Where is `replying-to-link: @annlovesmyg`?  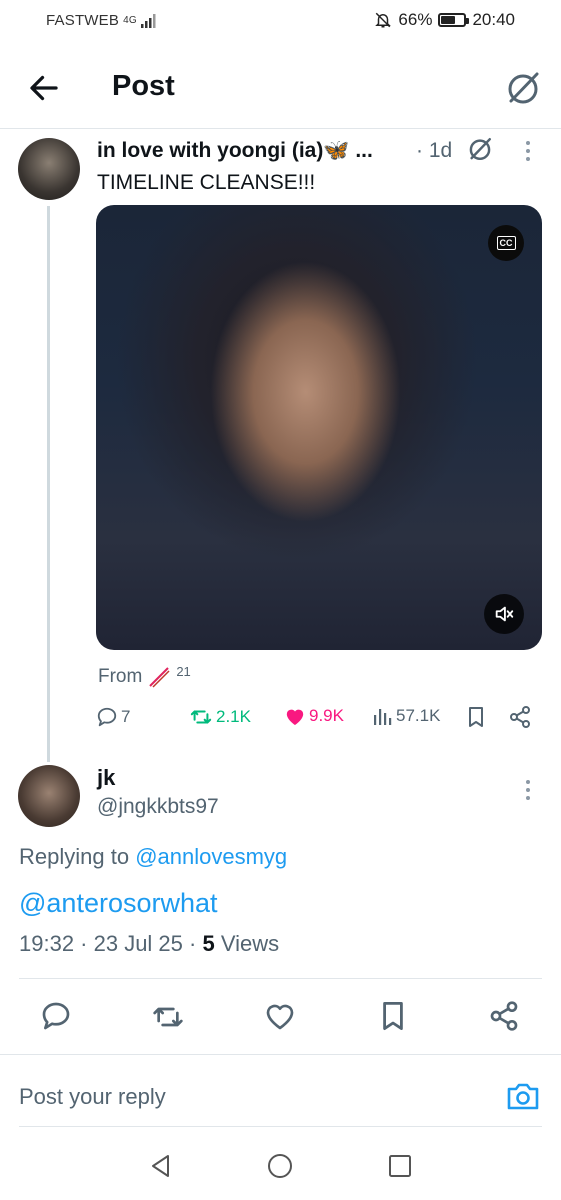 replying-to-link: @annlovesmyg is located at coordinates (211, 856).